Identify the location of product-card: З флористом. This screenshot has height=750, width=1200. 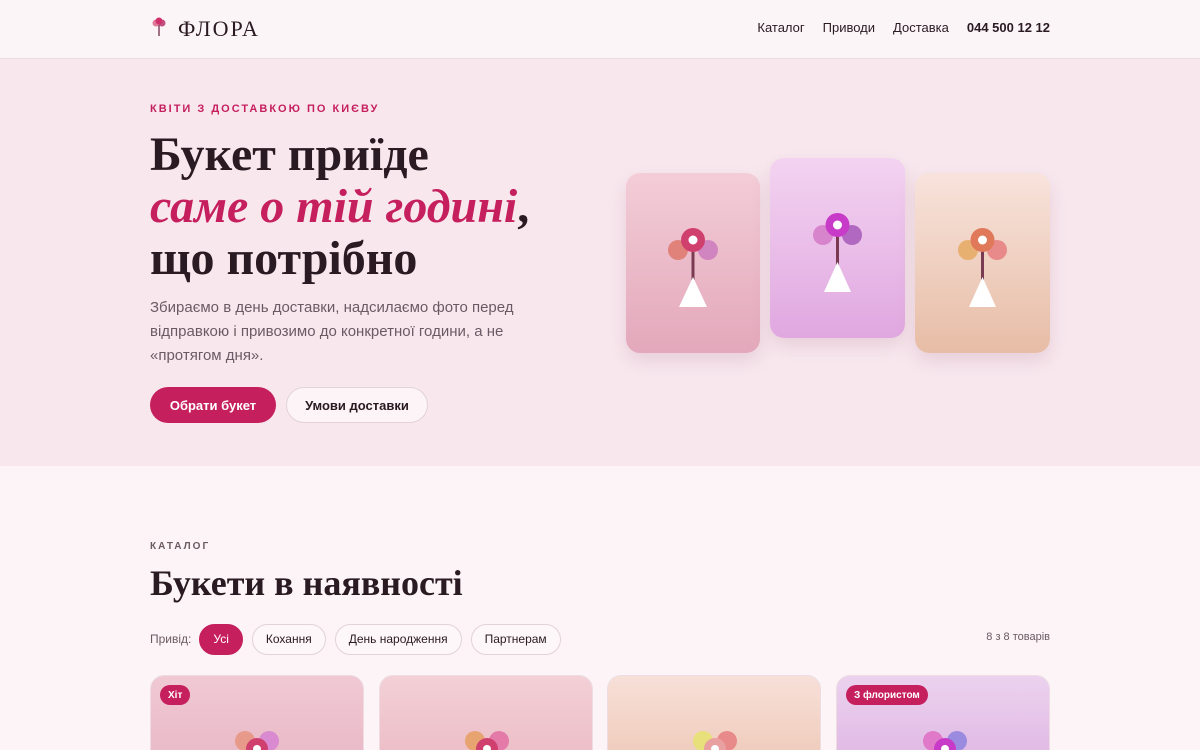
(943, 712).